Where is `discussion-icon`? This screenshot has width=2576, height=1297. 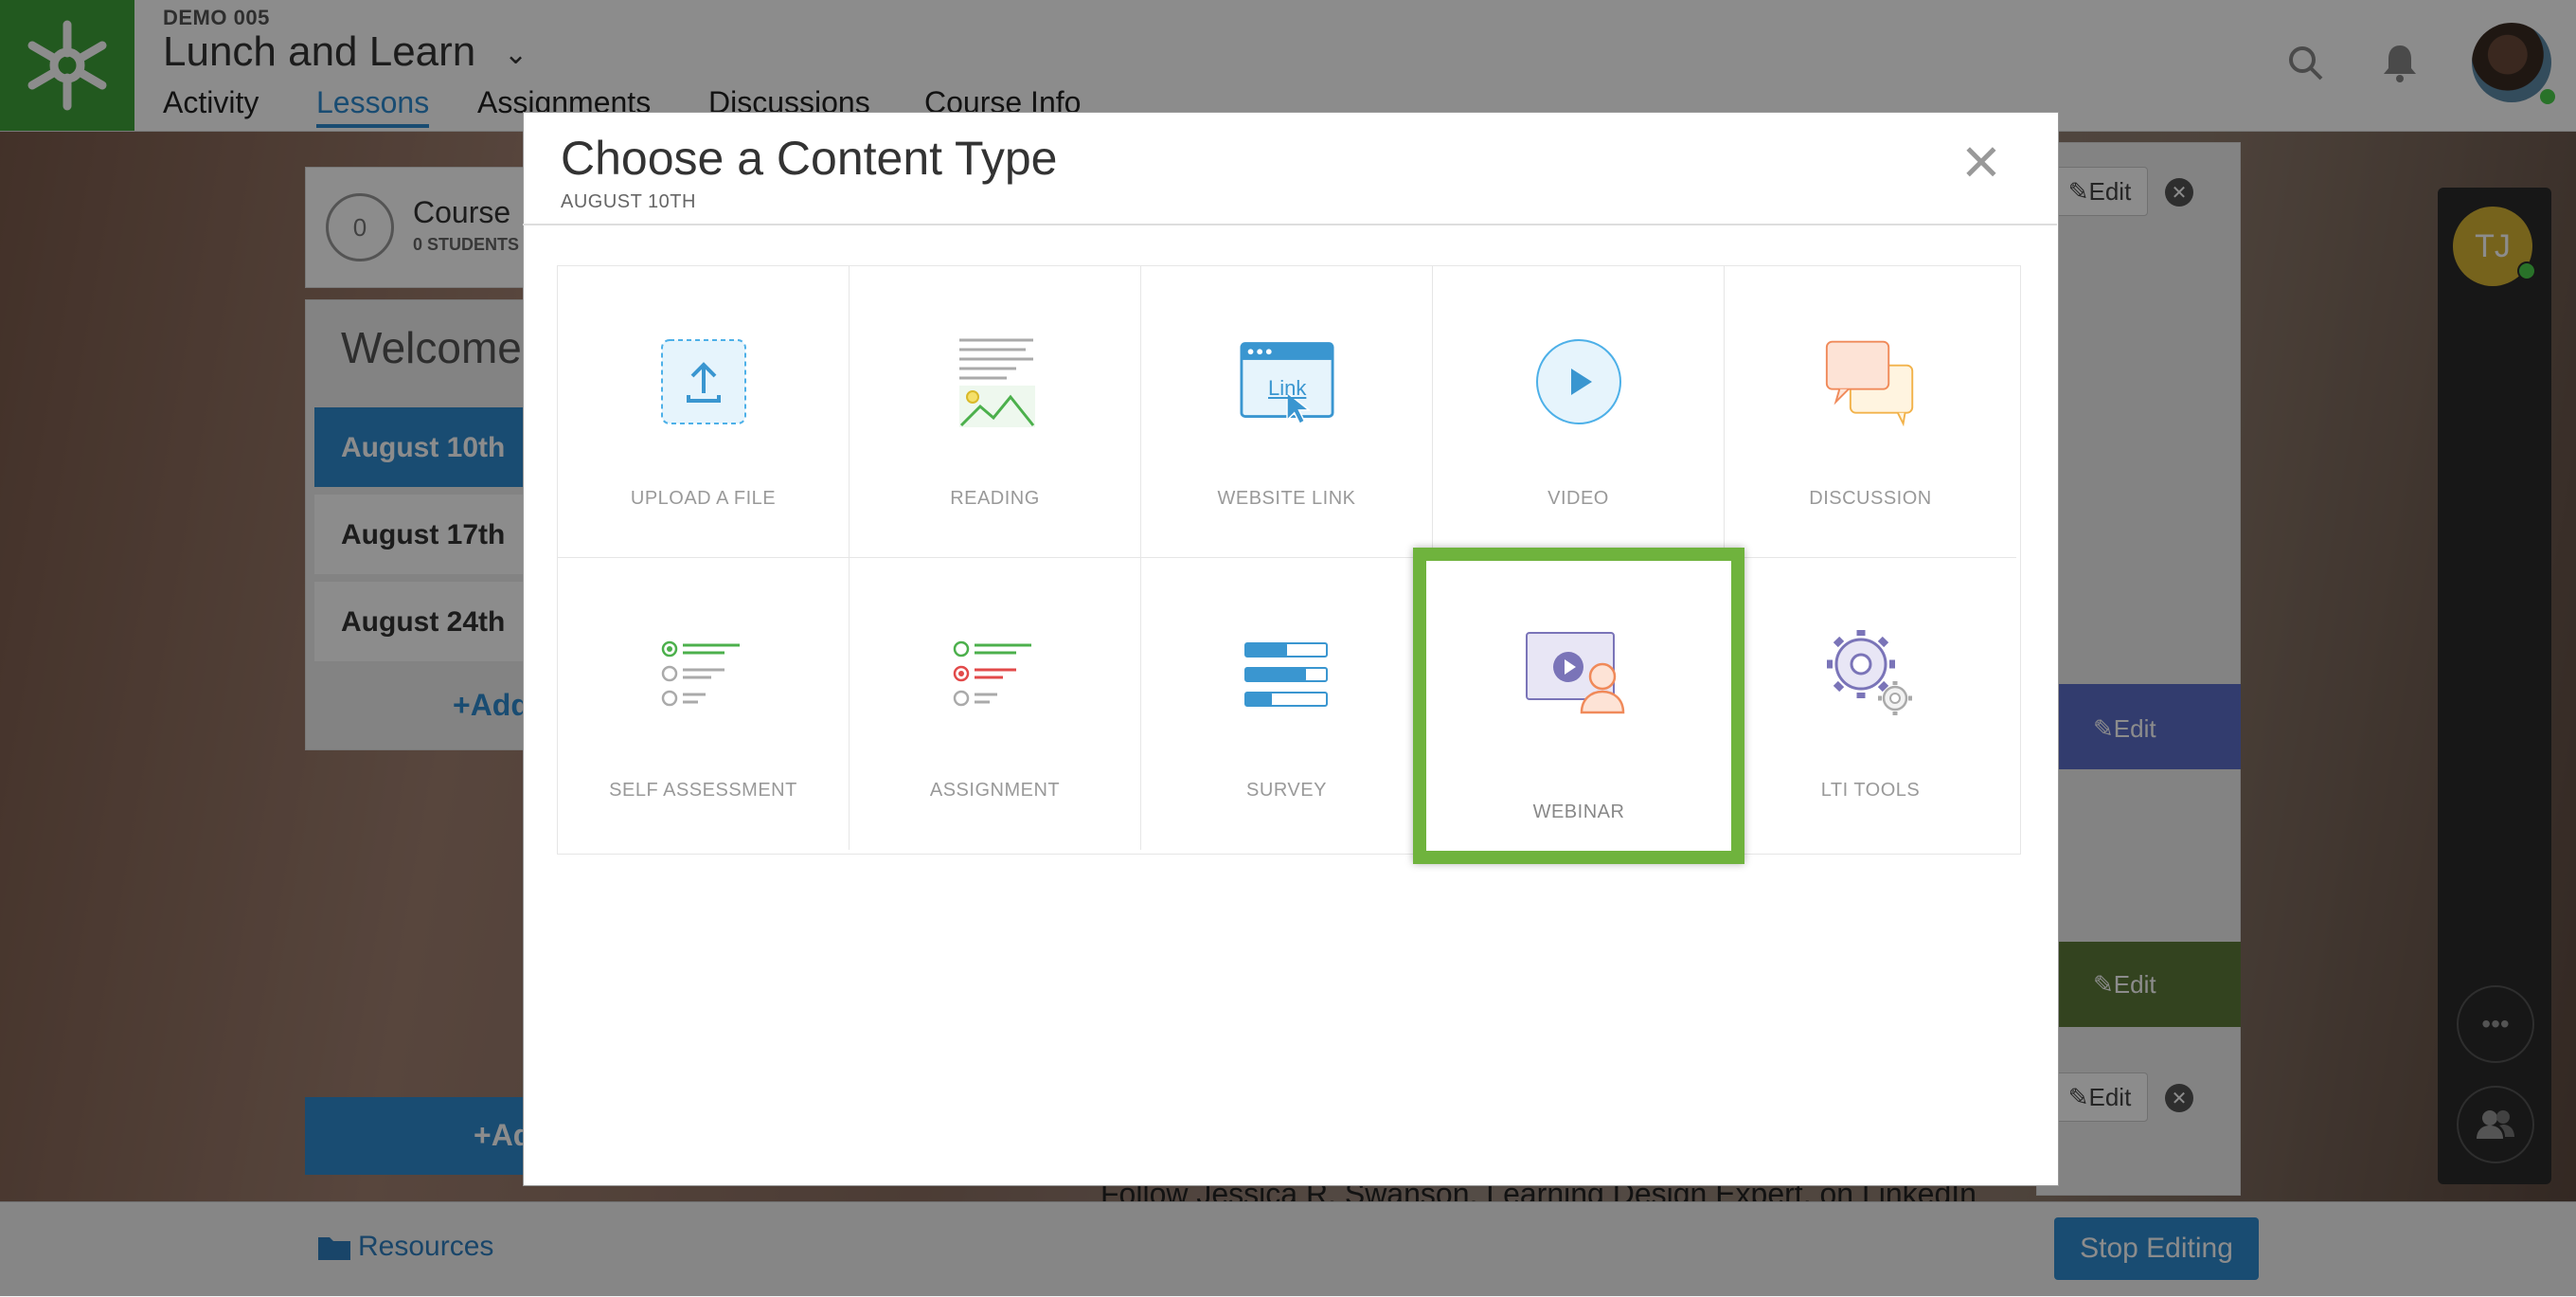
discussion-icon is located at coordinates (1870, 381).